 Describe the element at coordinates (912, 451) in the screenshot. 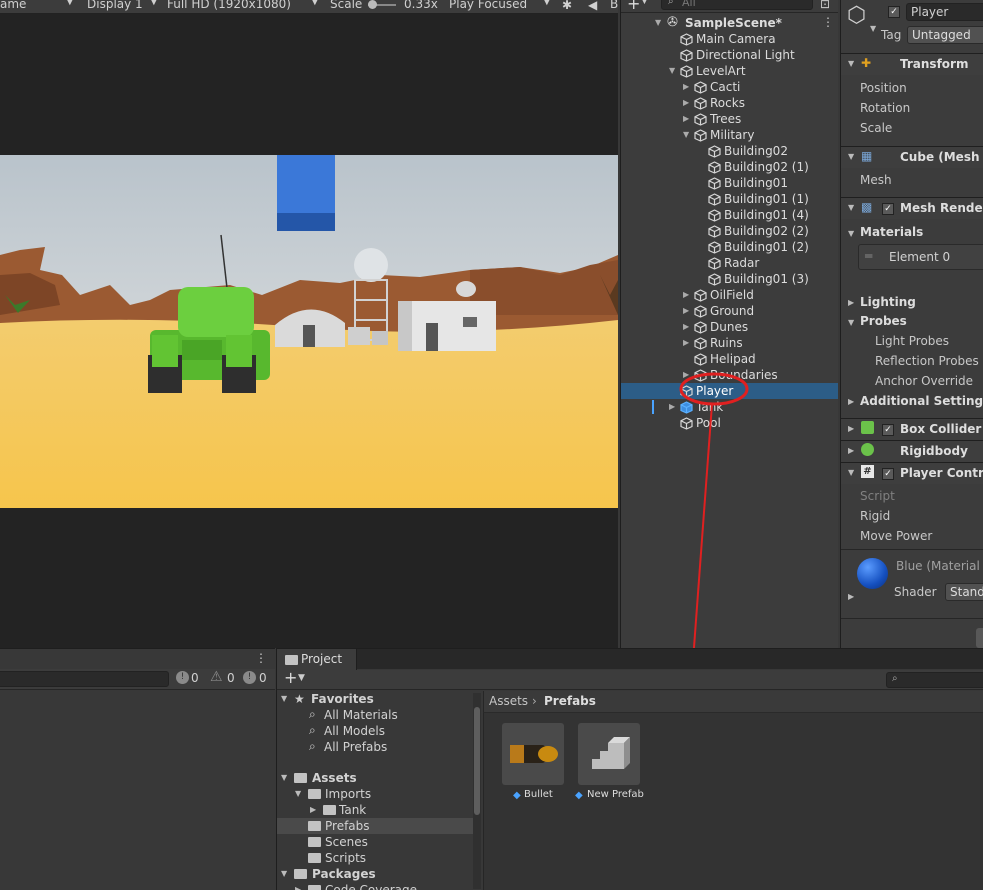

I see `rigidbody-header: ▶ Rigidbody` at that location.